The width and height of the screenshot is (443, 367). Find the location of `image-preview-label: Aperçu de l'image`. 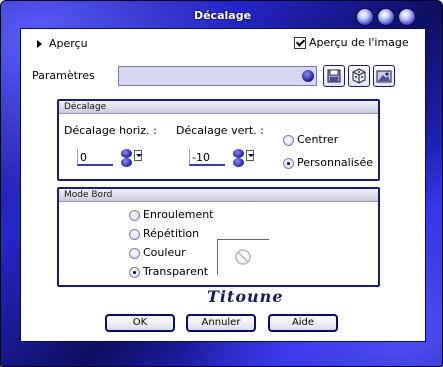

image-preview-label: Aperçu de l'image is located at coordinates (359, 42).